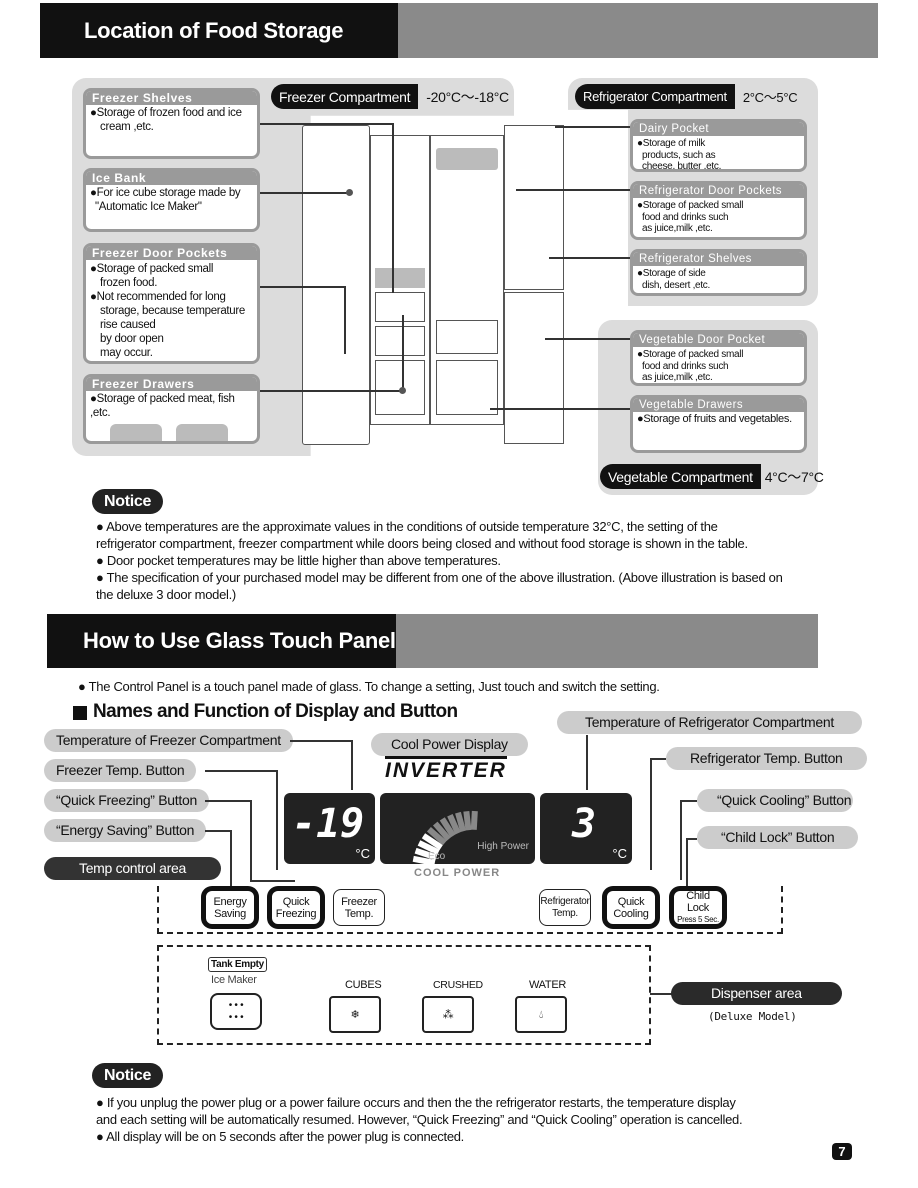  Describe the element at coordinates (631, 907) in the screenshot. I see `quick-cooling-button: Quick Cooling` at that location.